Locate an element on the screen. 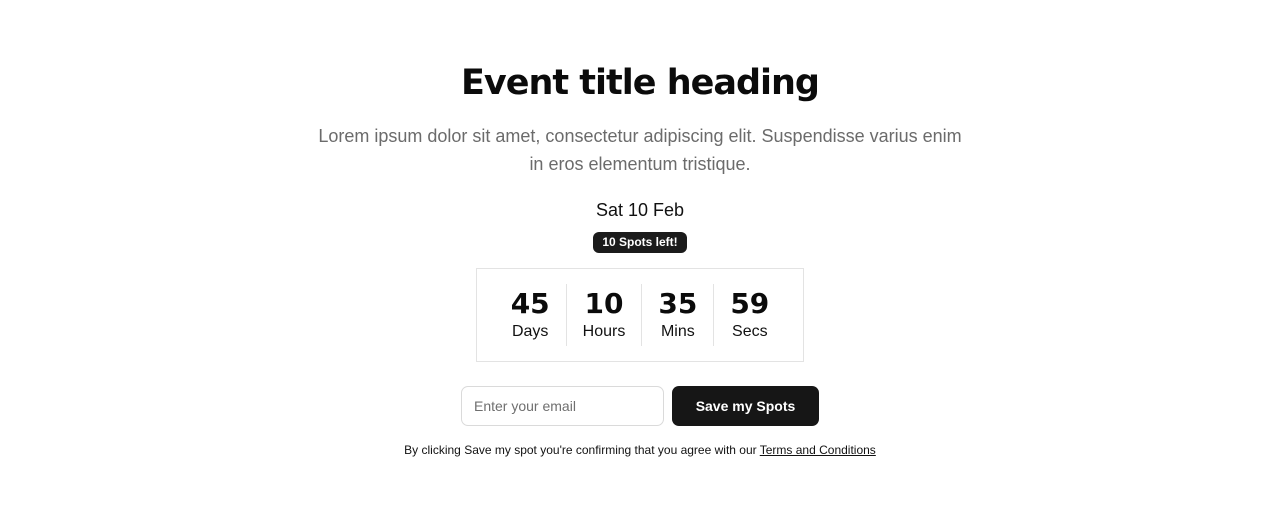 This screenshot has height=520, width=1280. email-input is located at coordinates (562, 406).